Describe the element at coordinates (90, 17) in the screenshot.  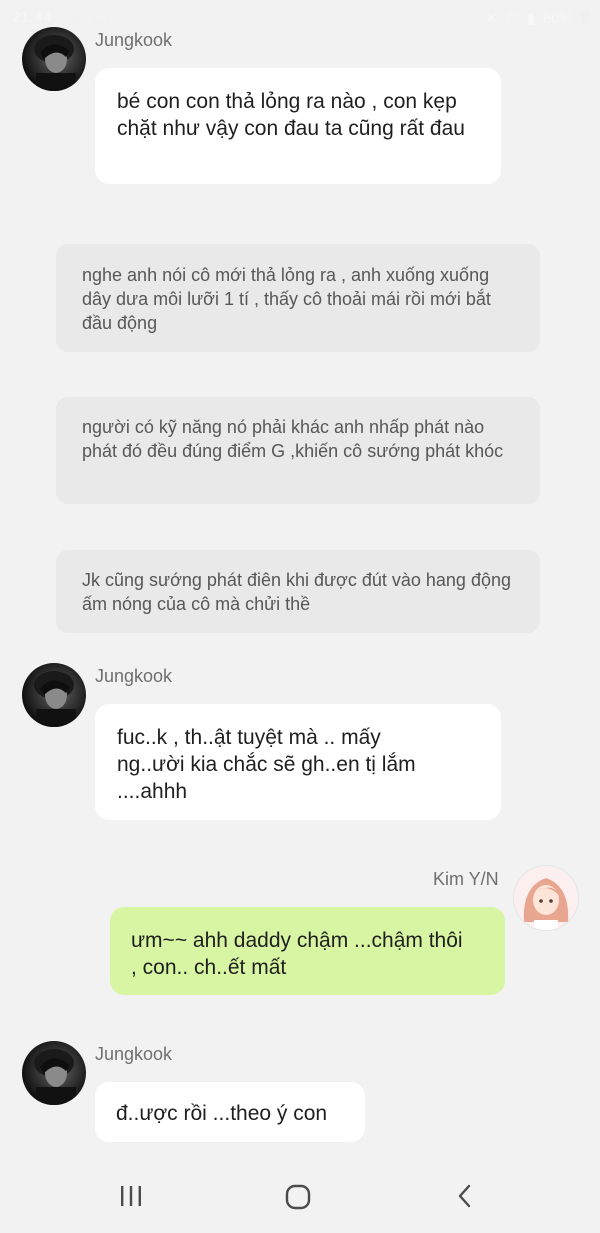
I see `notification-icons` at that location.